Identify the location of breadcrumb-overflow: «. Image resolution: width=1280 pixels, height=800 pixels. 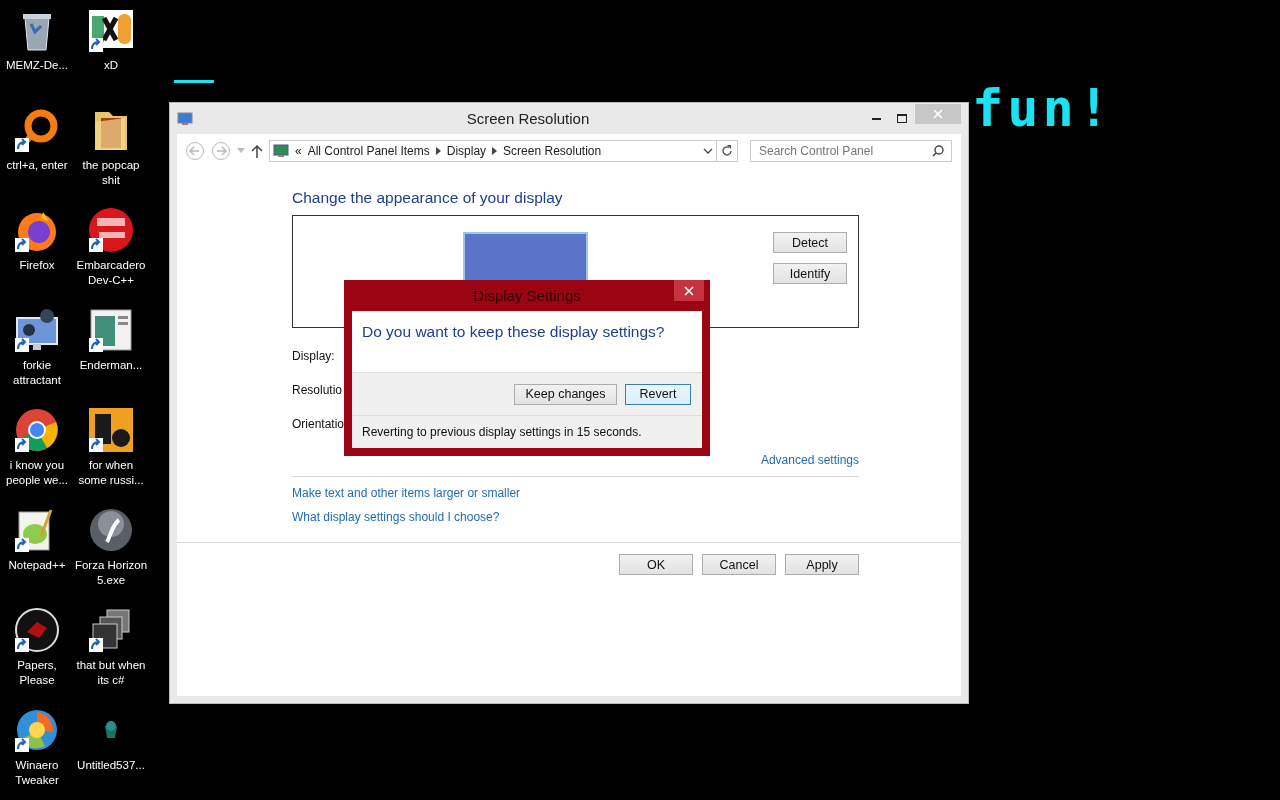
(298, 150).